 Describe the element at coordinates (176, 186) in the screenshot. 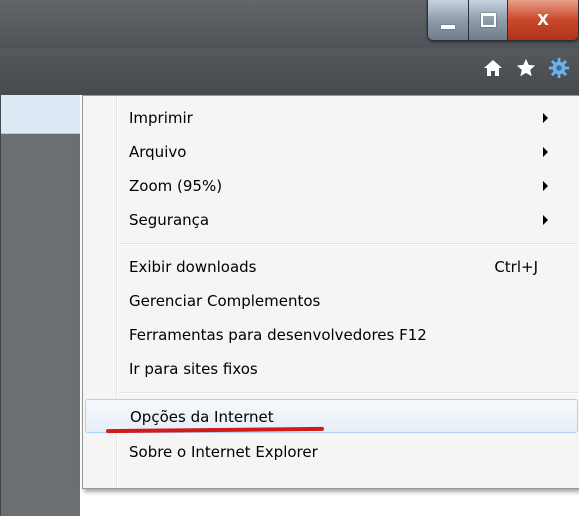

I see `menu-item-label: Zoom (95%)` at that location.